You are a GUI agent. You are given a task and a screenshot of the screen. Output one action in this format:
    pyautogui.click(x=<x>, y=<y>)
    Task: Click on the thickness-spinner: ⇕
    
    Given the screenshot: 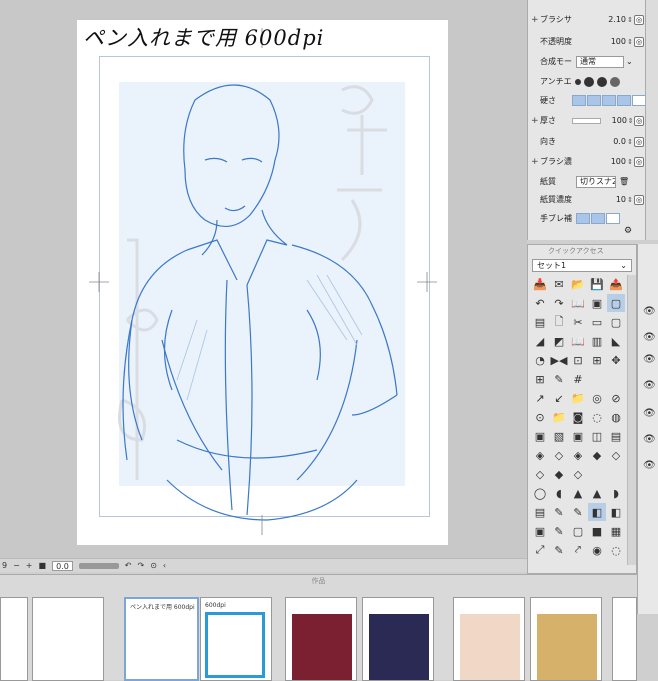 What is the action you would take?
    pyautogui.click(x=631, y=121)
    